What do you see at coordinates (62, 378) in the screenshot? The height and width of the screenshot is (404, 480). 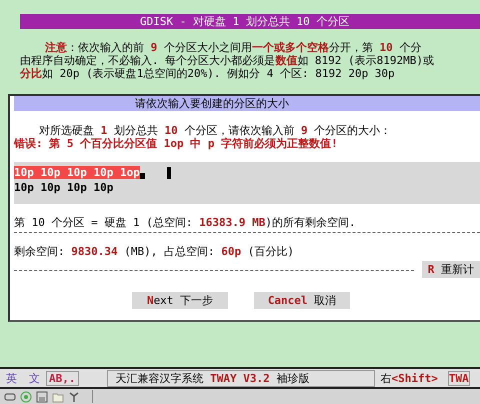 I see `punctuation-mode: AB,.` at bounding box center [62, 378].